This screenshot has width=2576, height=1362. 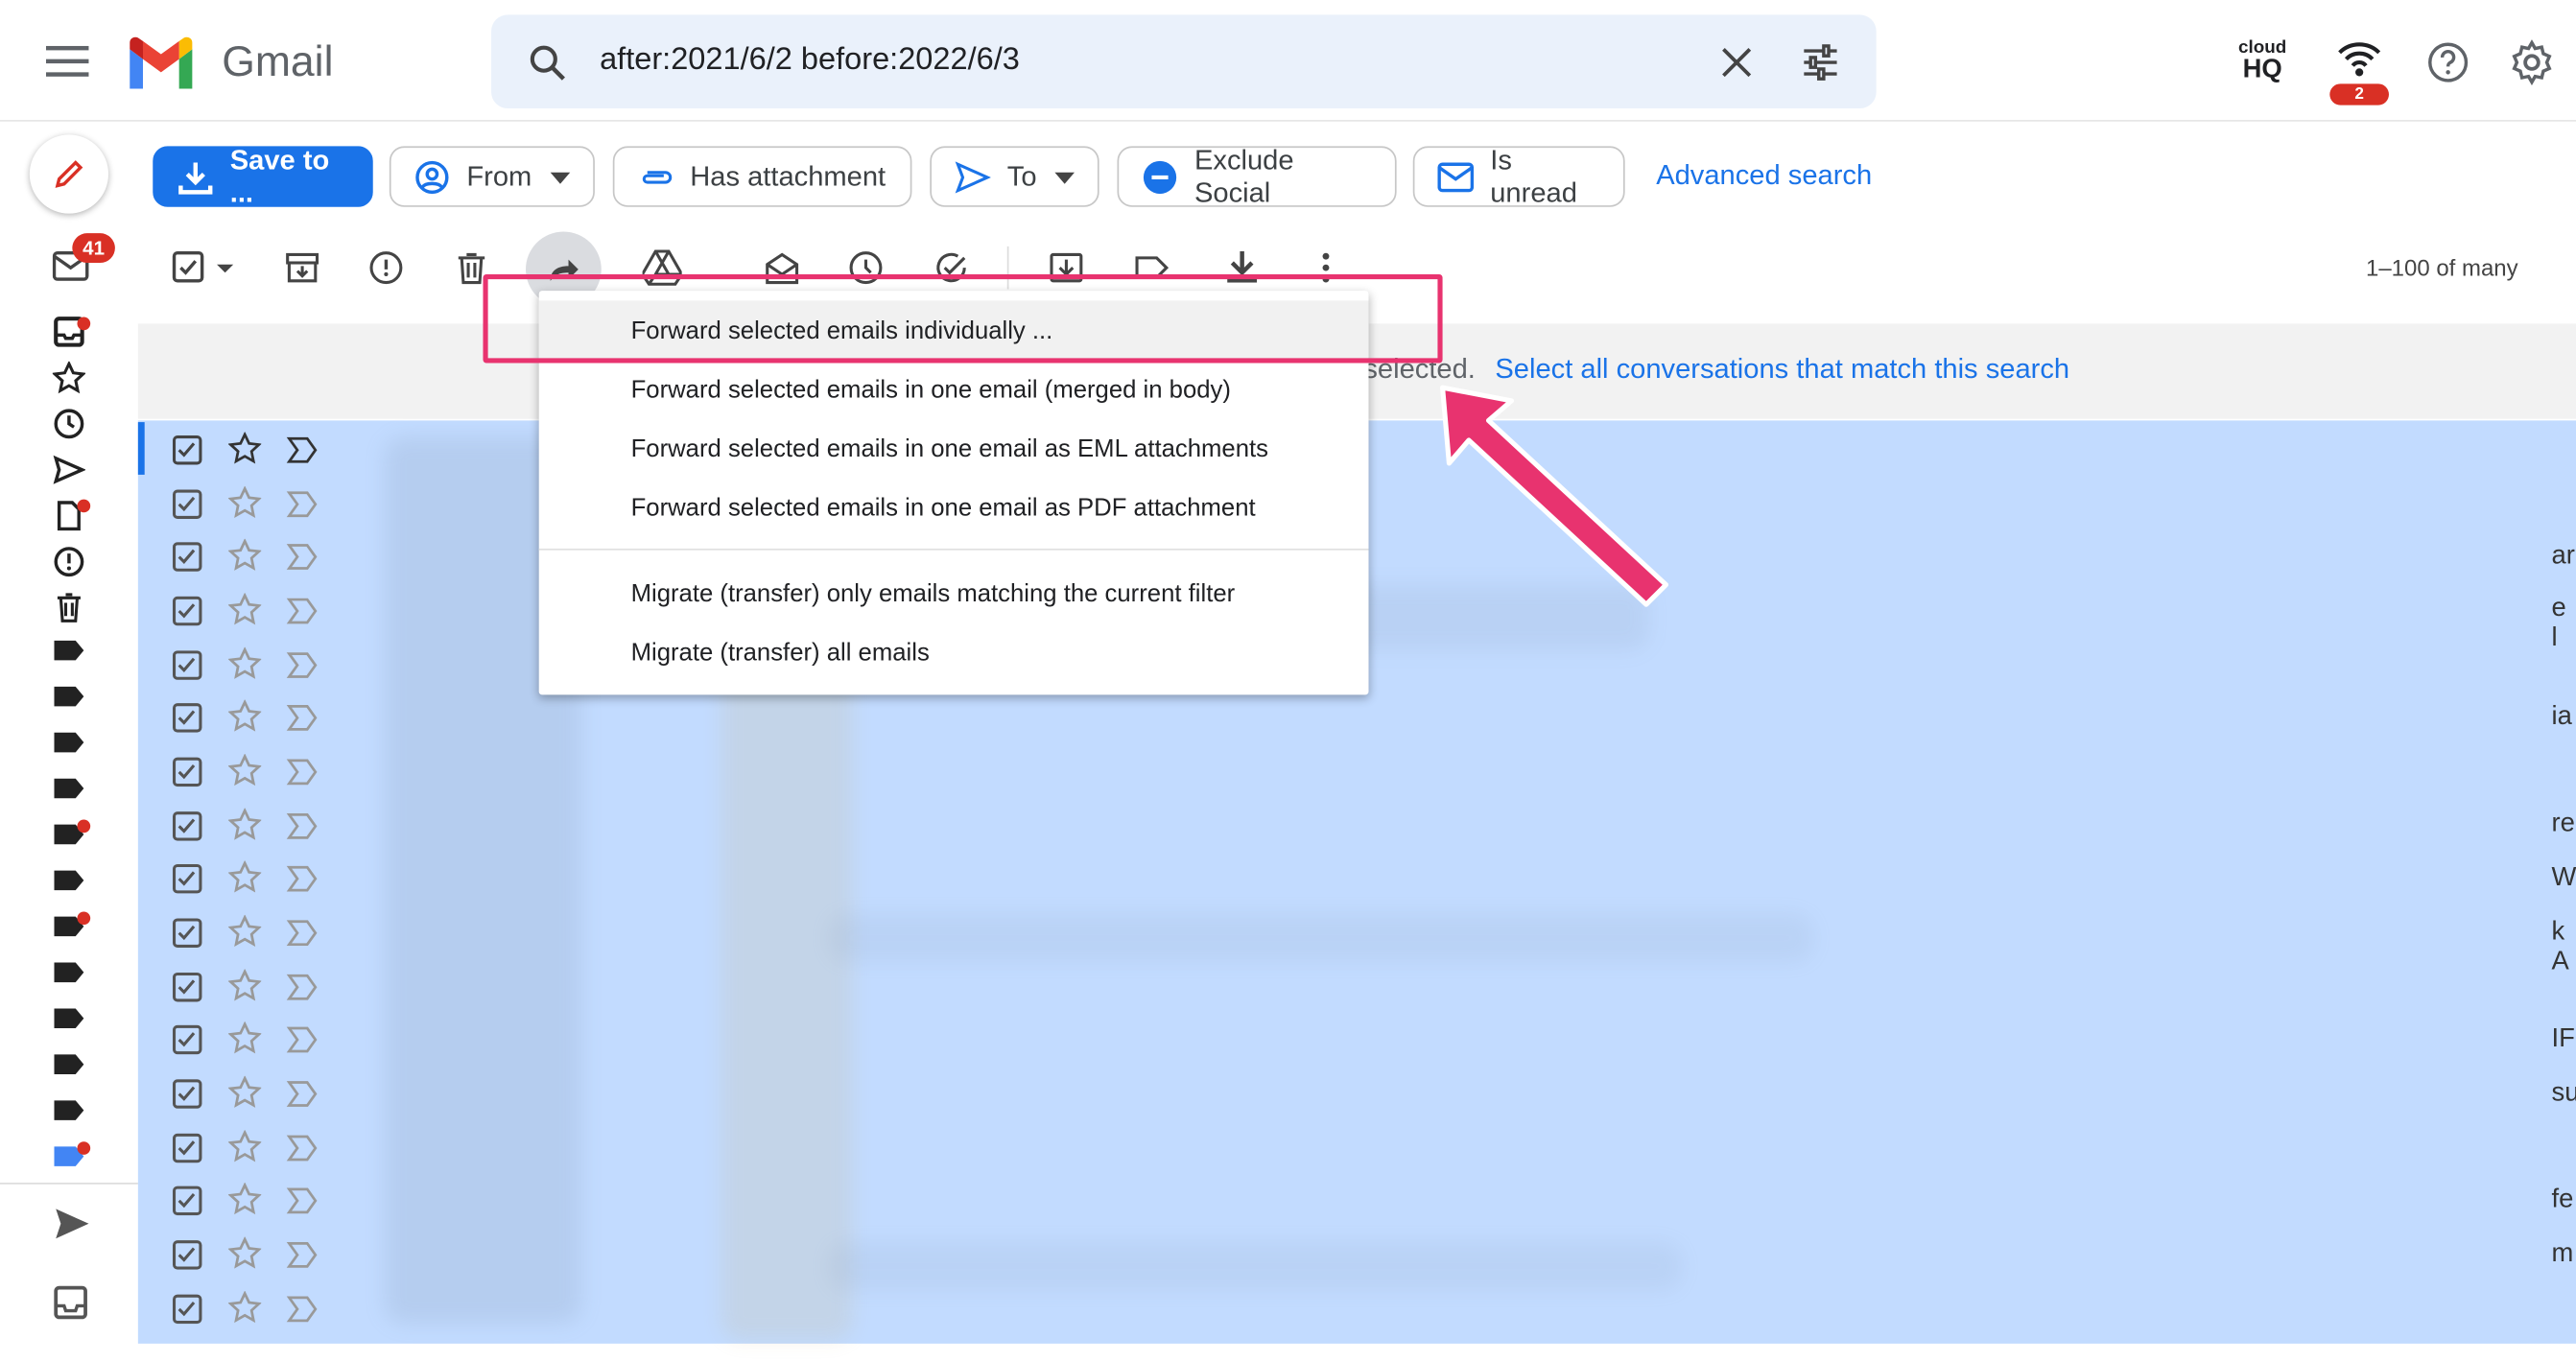 I want to click on to-chip: To, so click(x=1014, y=177).